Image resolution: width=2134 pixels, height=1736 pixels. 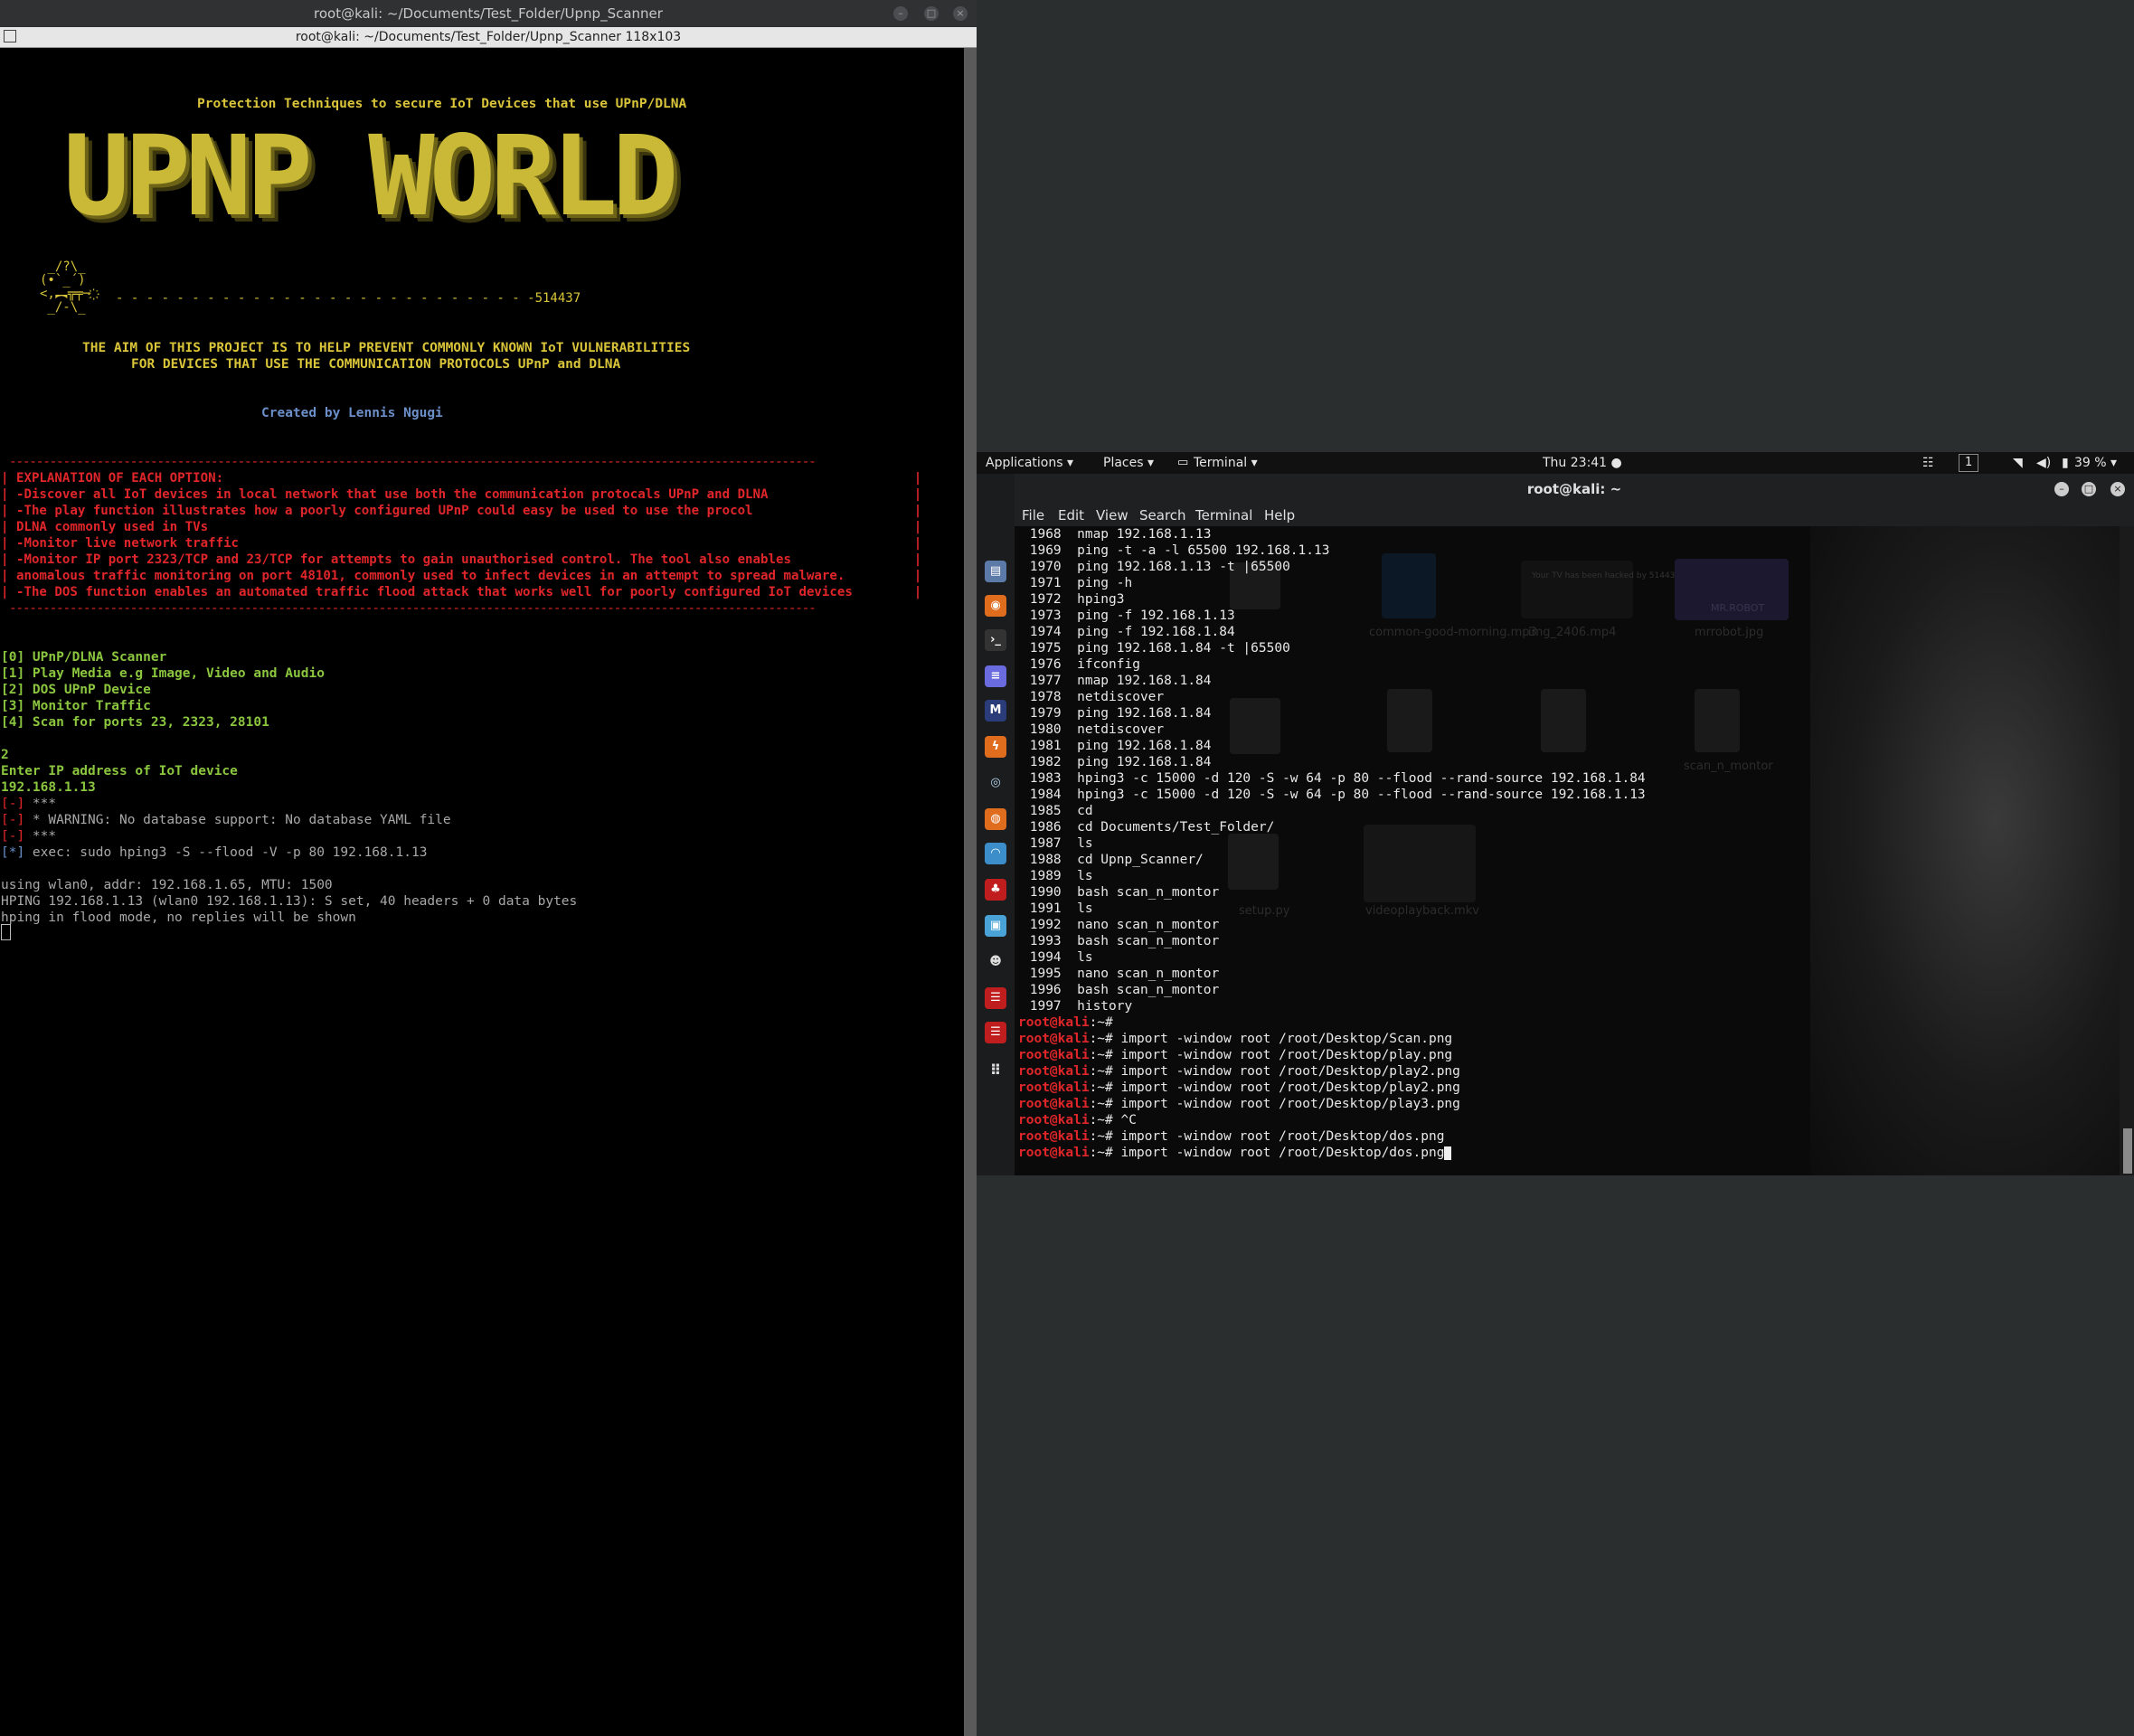 I want to click on history-line: 1971 ping -h, so click(x=1077, y=583).